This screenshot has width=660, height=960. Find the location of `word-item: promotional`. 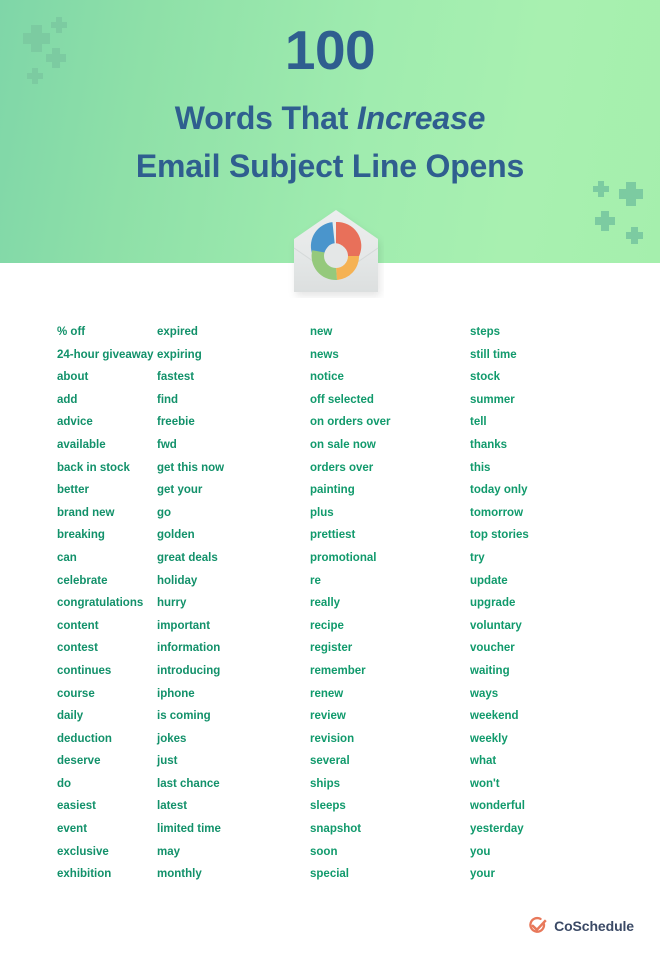

word-item: promotional is located at coordinates (343, 557).